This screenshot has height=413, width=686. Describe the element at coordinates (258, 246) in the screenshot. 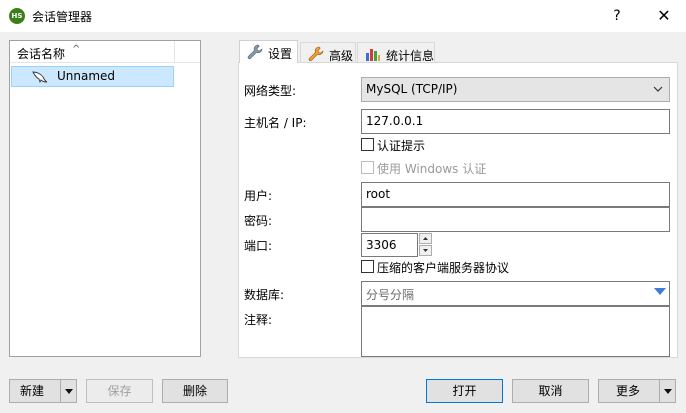

I see `port-label: 端口:` at that location.